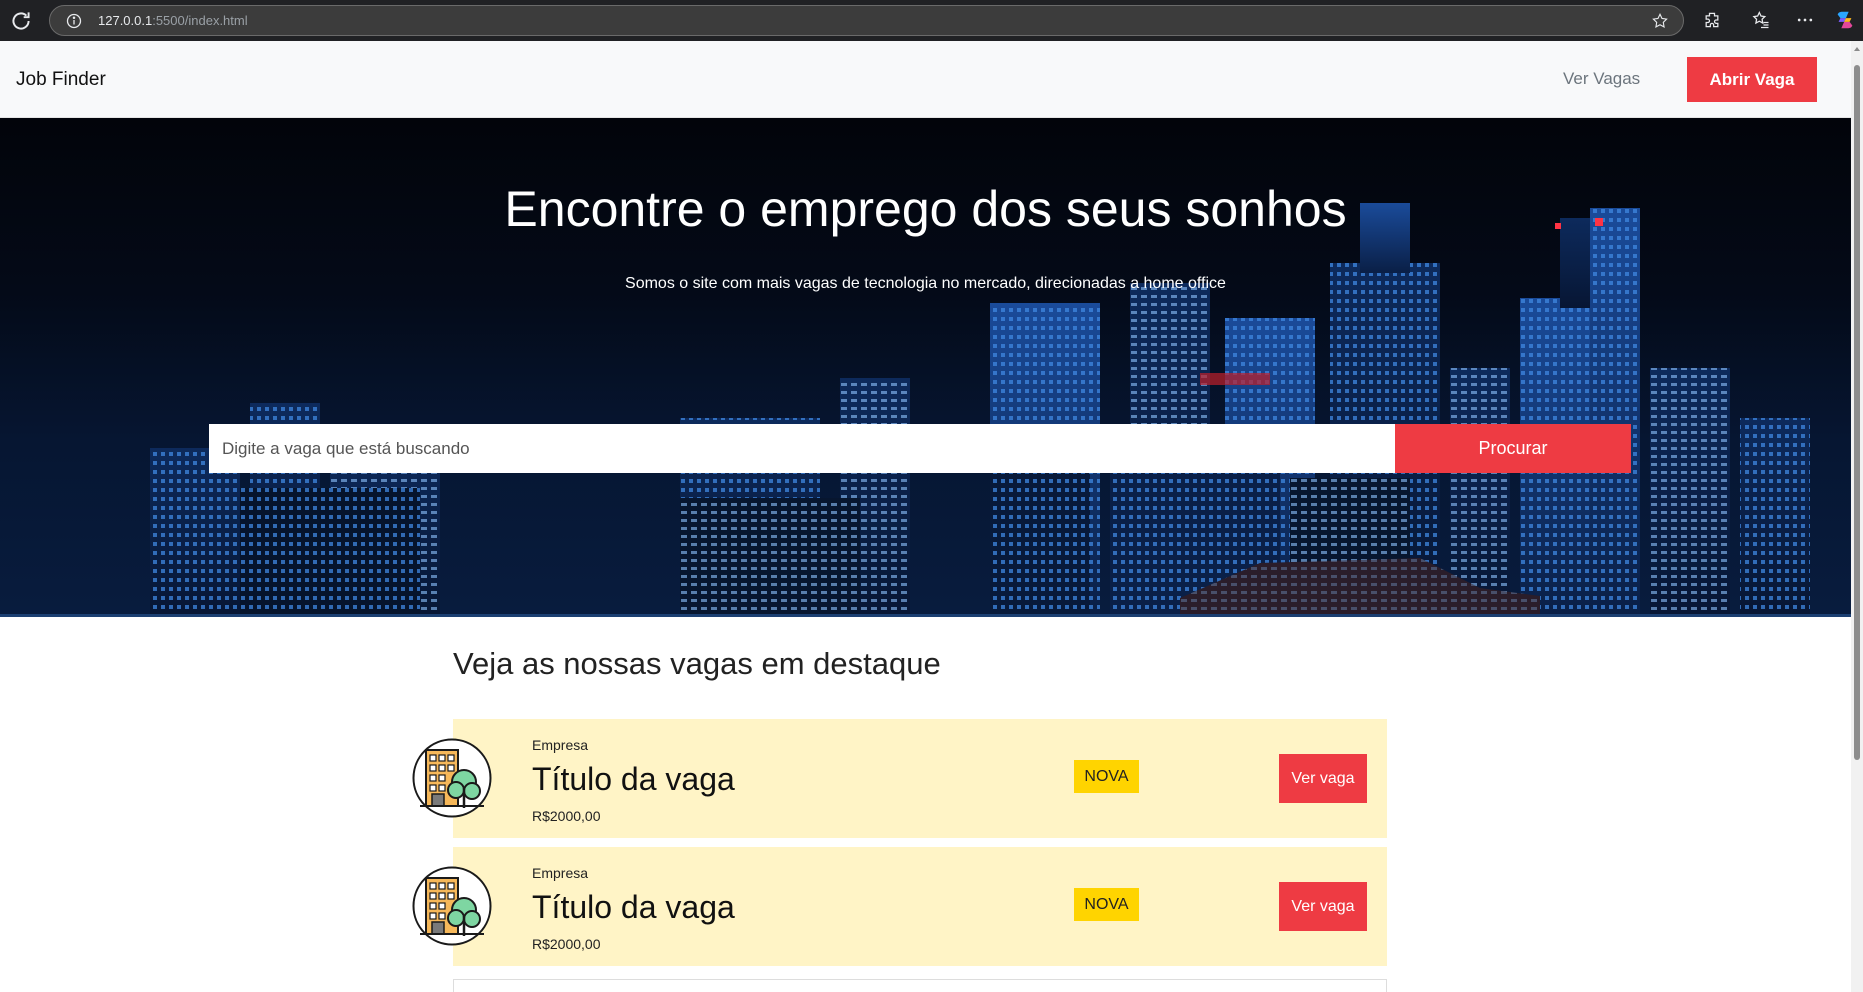 The width and height of the screenshot is (1863, 992). Describe the element at coordinates (920, 985) in the screenshot. I see `job-card-partial` at that location.